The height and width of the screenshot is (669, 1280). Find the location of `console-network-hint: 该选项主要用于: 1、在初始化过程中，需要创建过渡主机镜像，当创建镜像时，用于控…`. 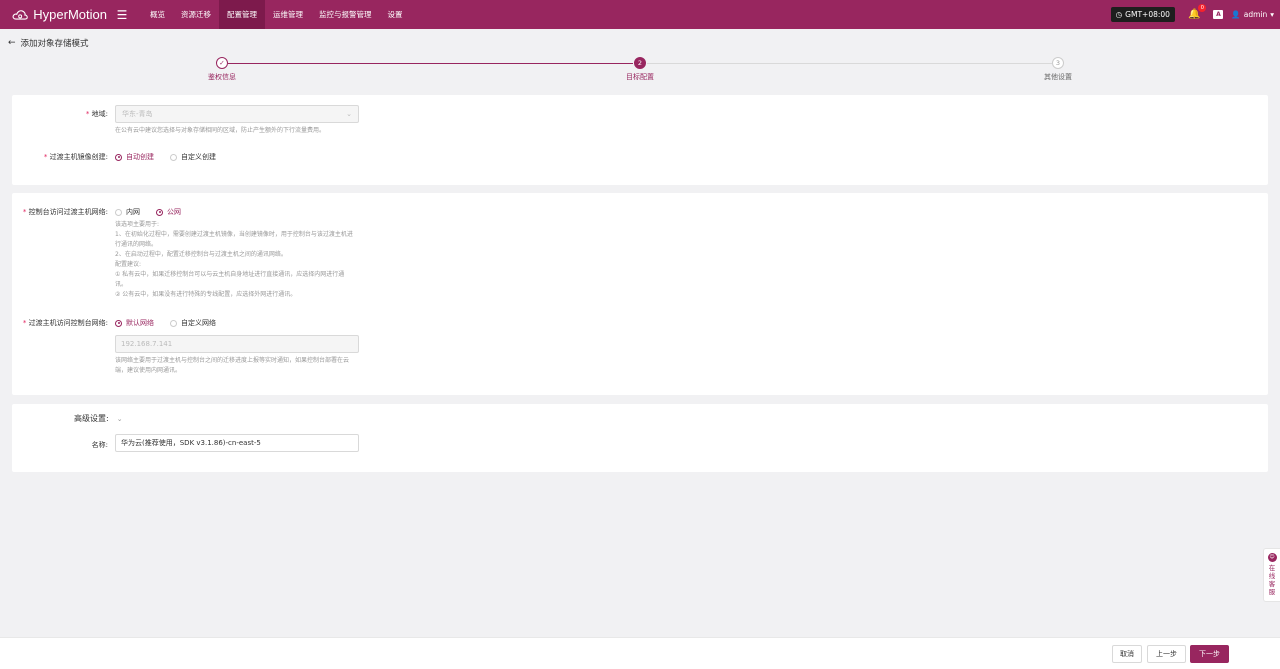

console-network-hint: 该选项主要用于: 1、在初始化过程中，需要创建过渡主机镜像，当创建镜像时，用于控… is located at coordinates (234, 259).